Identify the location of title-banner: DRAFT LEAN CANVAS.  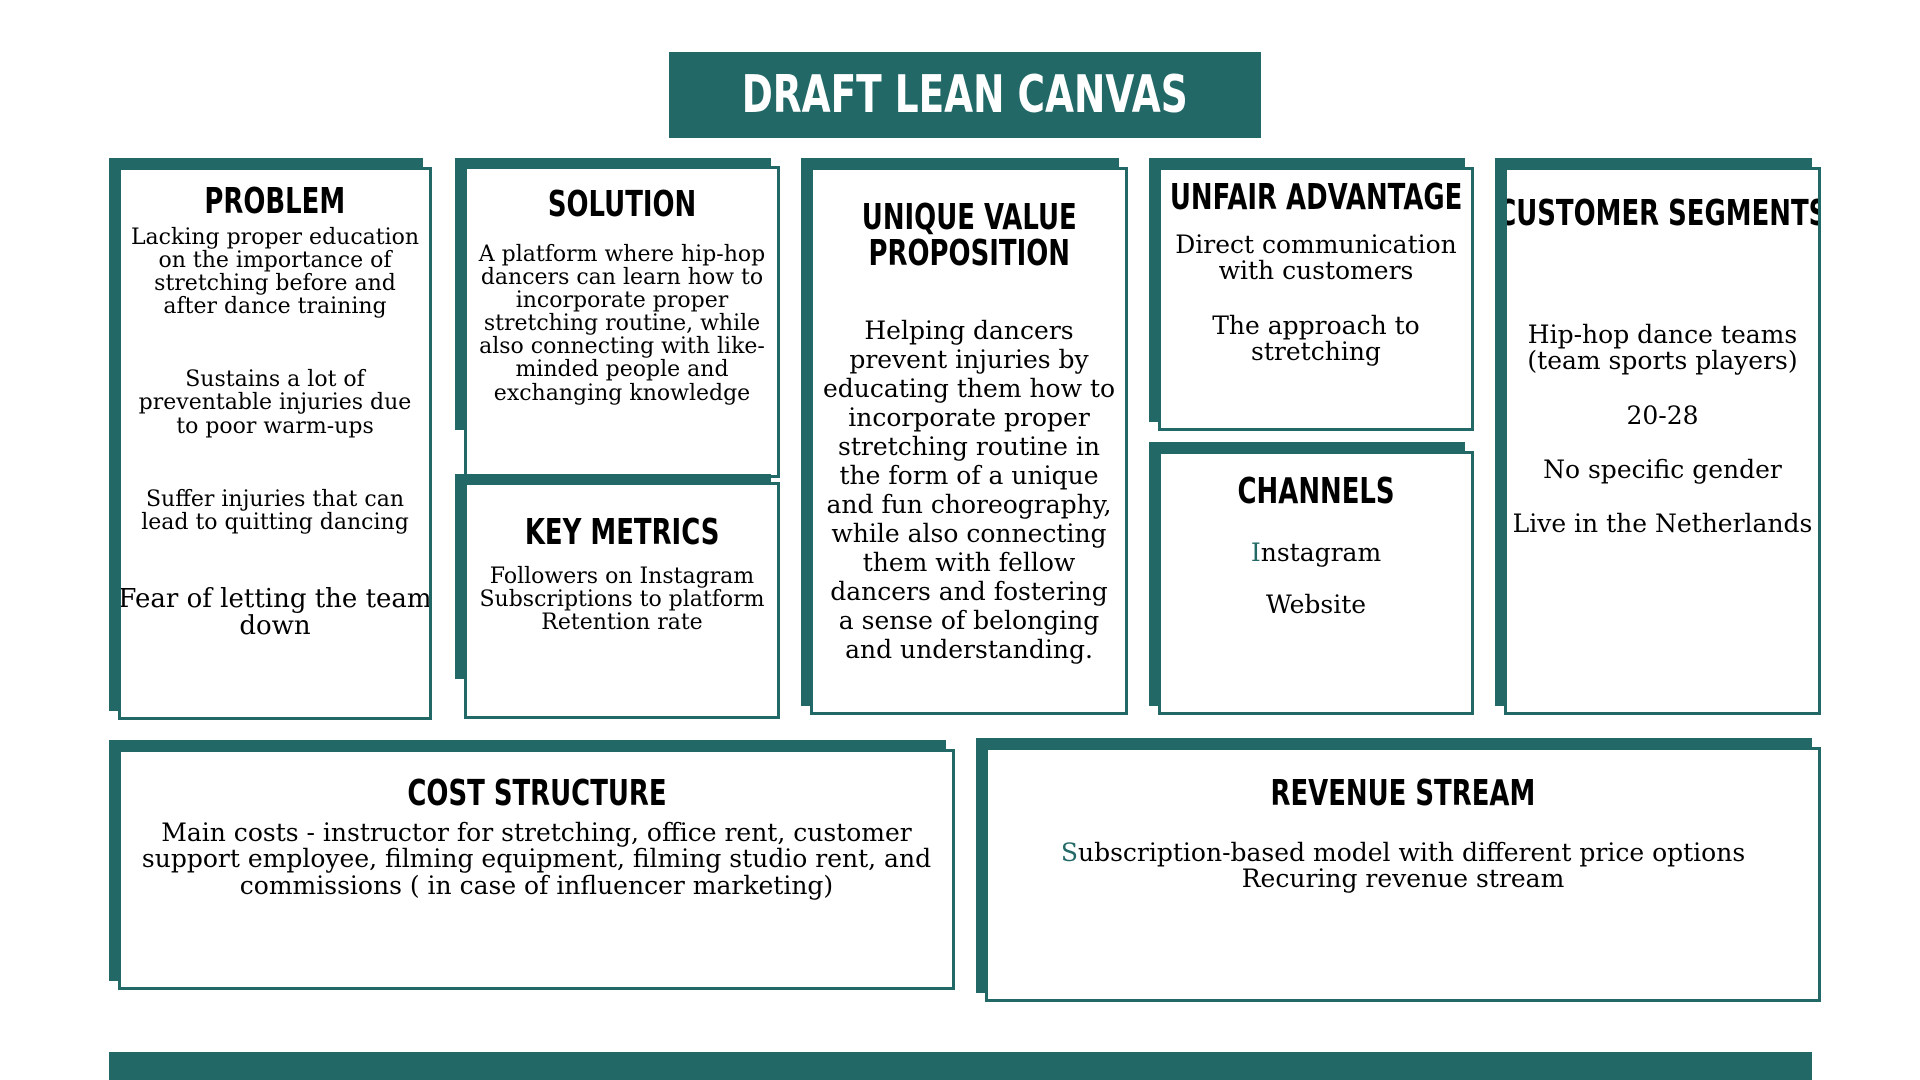
(965, 95).